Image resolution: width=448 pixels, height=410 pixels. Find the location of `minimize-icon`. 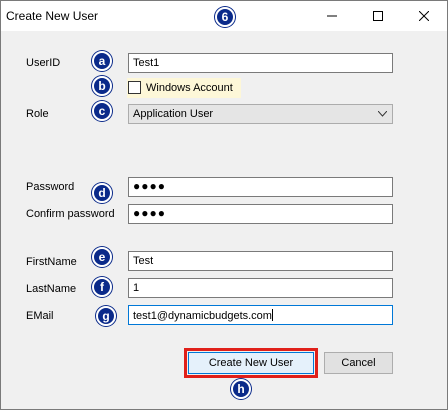

minimize-icon is located at coordinates (332, 16).